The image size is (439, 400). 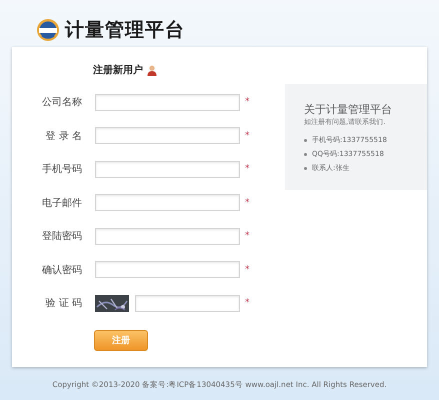 I want to click on site-title: 计量管理平台, so click(x=125, y=30).